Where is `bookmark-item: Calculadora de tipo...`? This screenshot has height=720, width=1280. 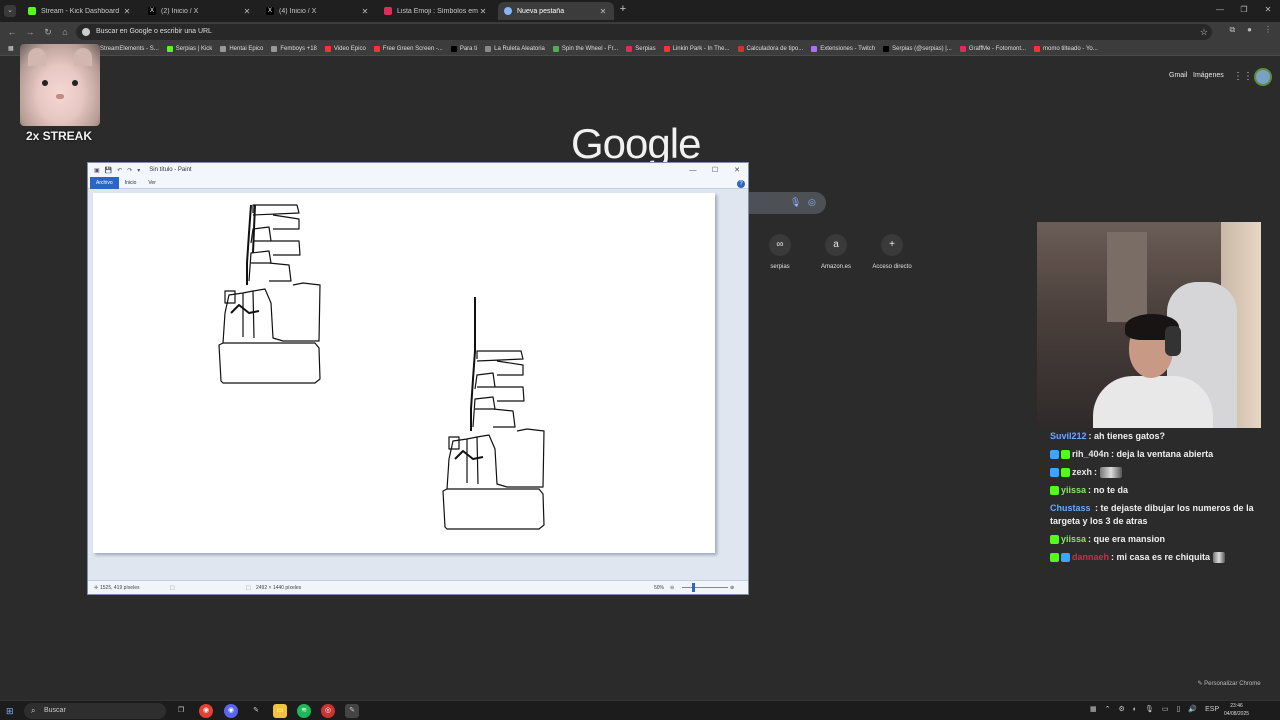 bookmark-item: Calculadora de tipo... is located at coordinates (770, 48).